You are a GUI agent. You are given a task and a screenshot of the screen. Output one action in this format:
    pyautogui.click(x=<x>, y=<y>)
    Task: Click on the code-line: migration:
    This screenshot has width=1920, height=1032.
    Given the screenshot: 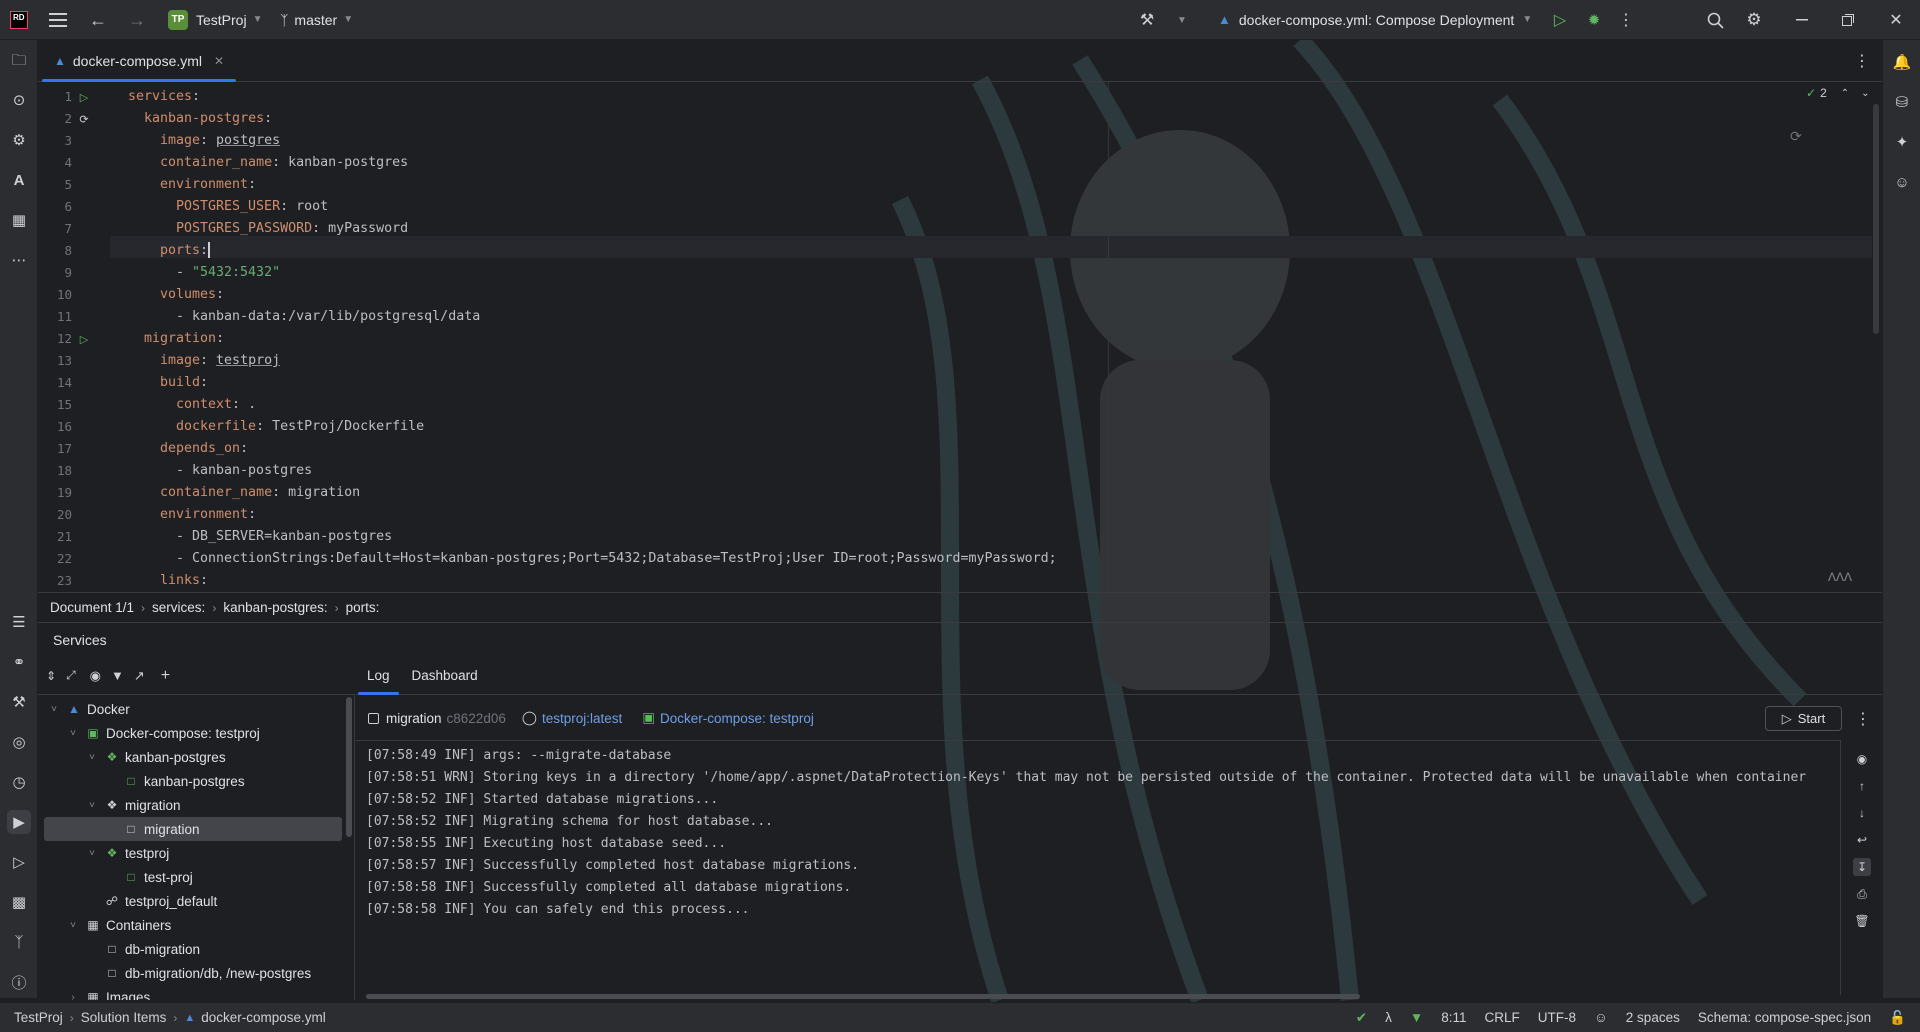 What is the action you would take?
    pyautogui.click(x=167, y=339)
    